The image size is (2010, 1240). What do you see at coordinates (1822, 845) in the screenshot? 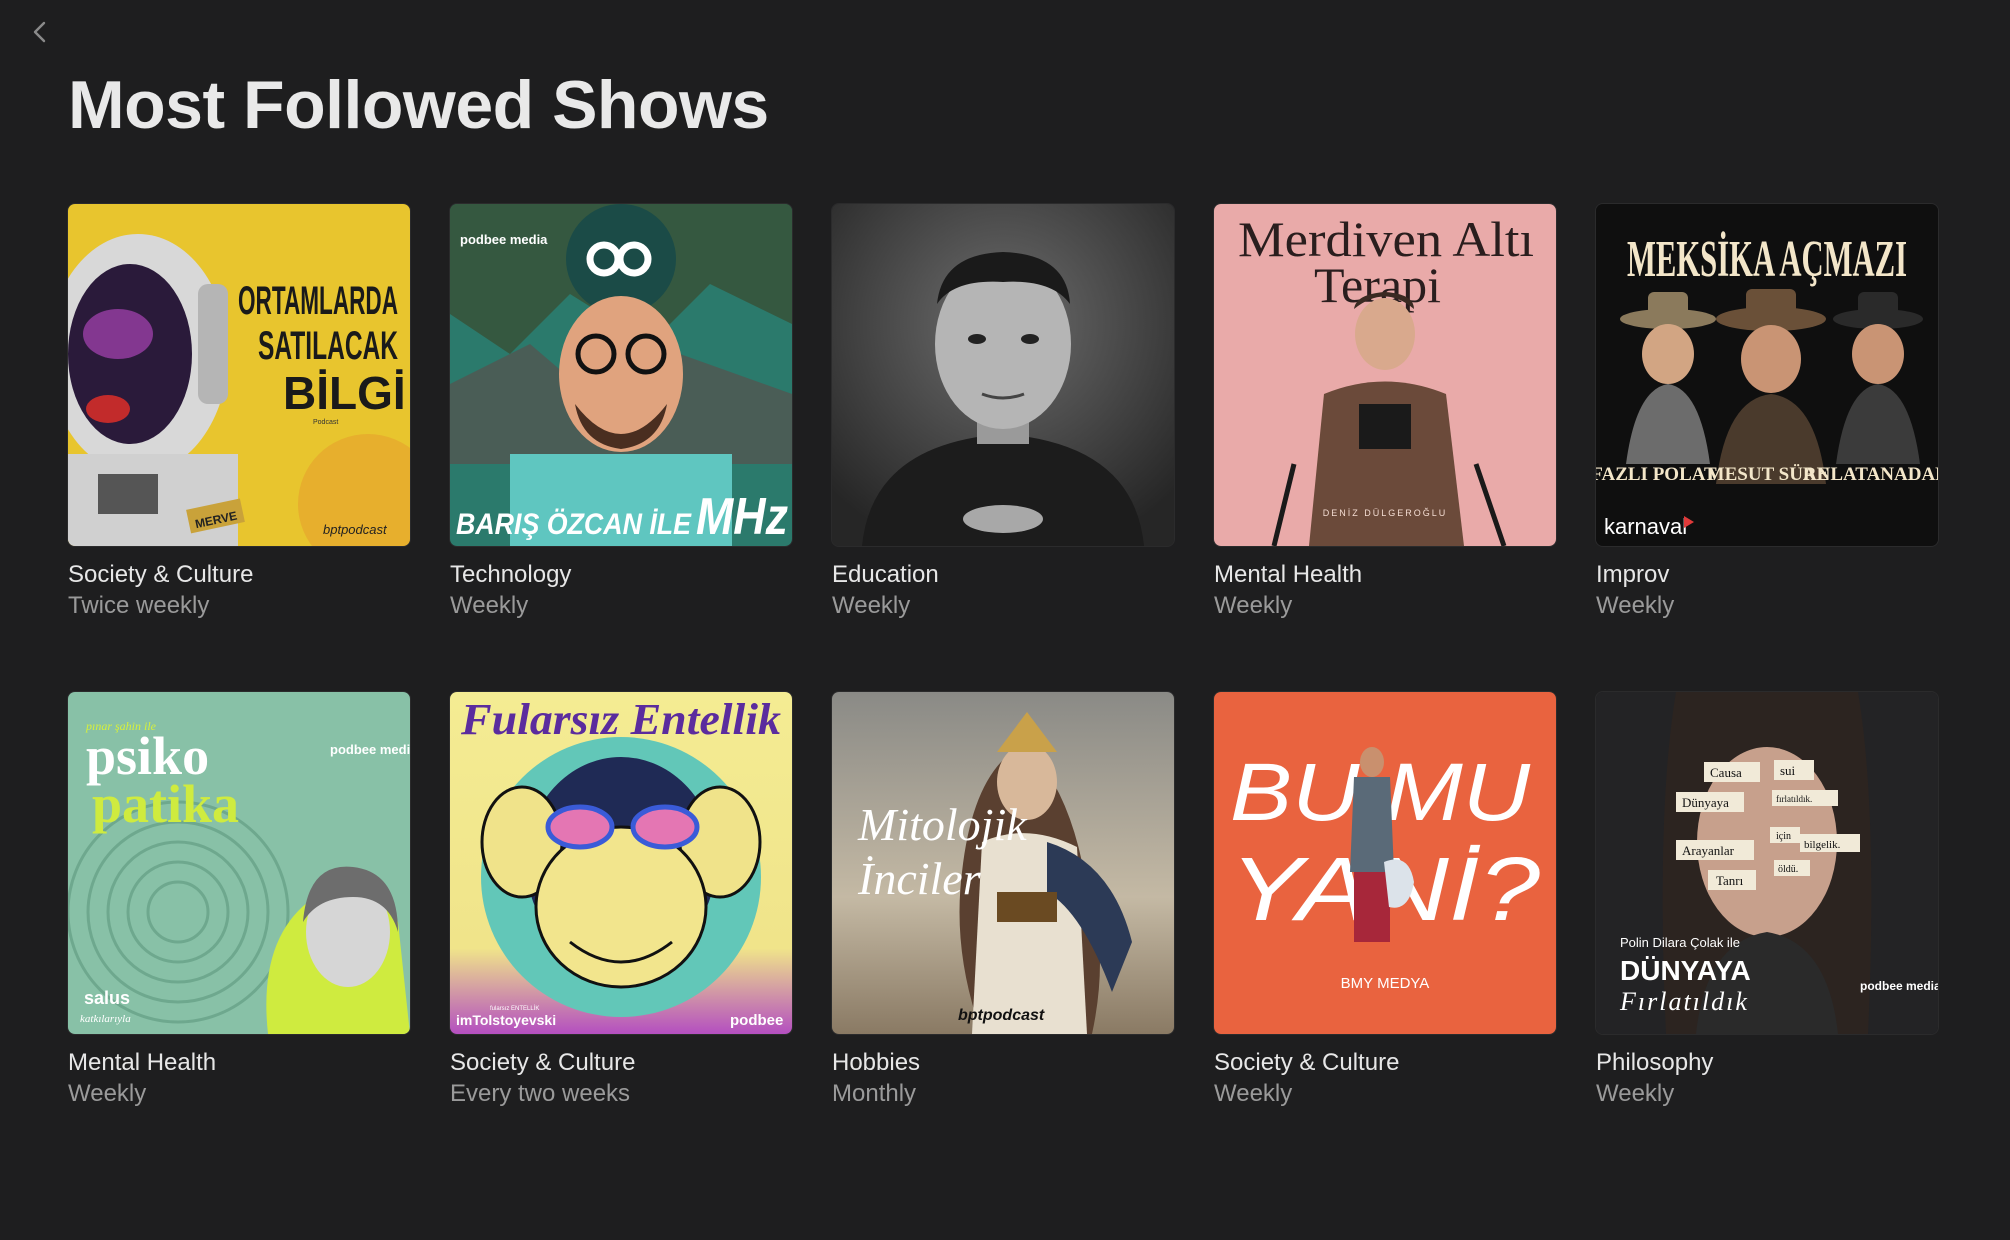
I see `artwork-word-7: bilgelik.` at bounding box center [1822, 845].